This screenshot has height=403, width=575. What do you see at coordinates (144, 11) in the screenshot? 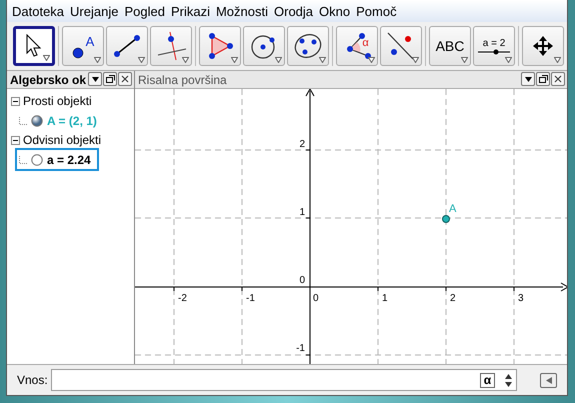
I see `menu-item: Pogled` at bounding box center [144, 11].